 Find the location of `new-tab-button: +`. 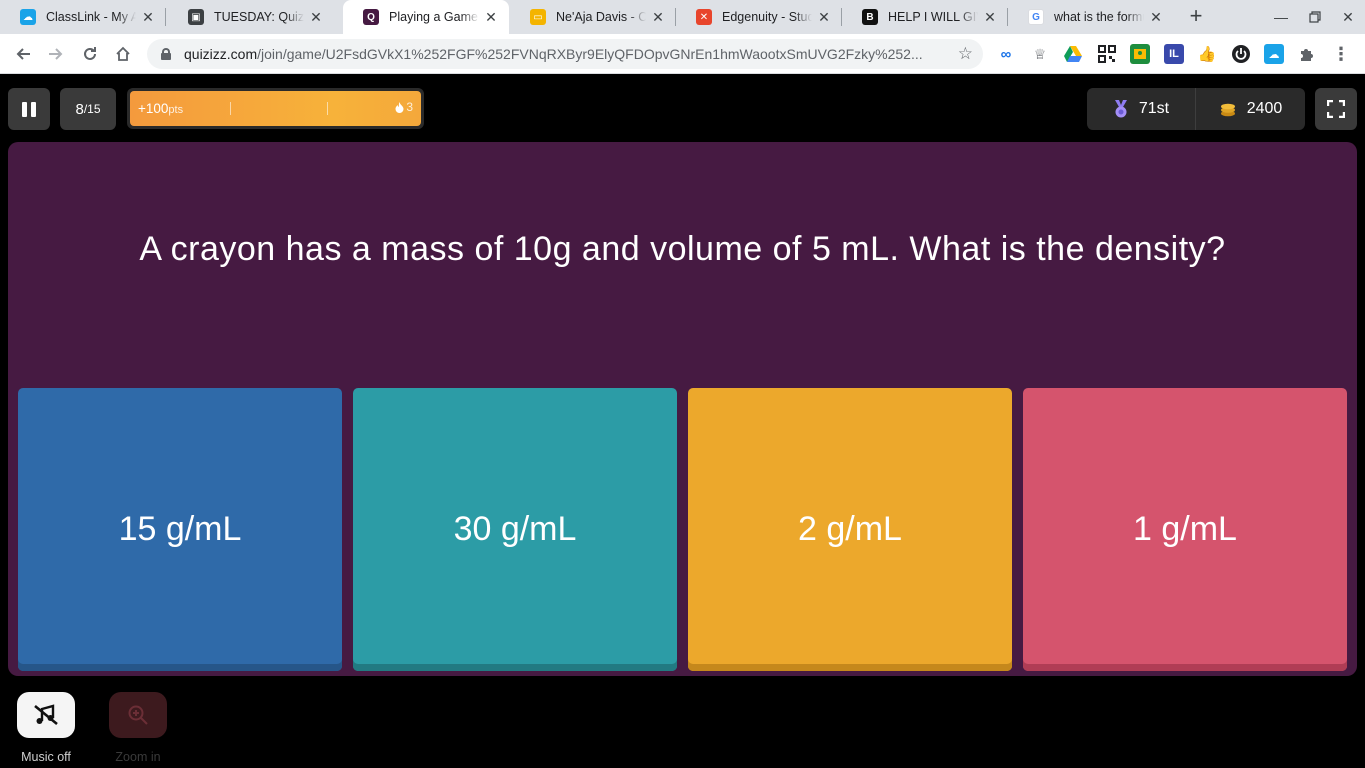

new-tab-button: + is located at coordinates (1196, 17).